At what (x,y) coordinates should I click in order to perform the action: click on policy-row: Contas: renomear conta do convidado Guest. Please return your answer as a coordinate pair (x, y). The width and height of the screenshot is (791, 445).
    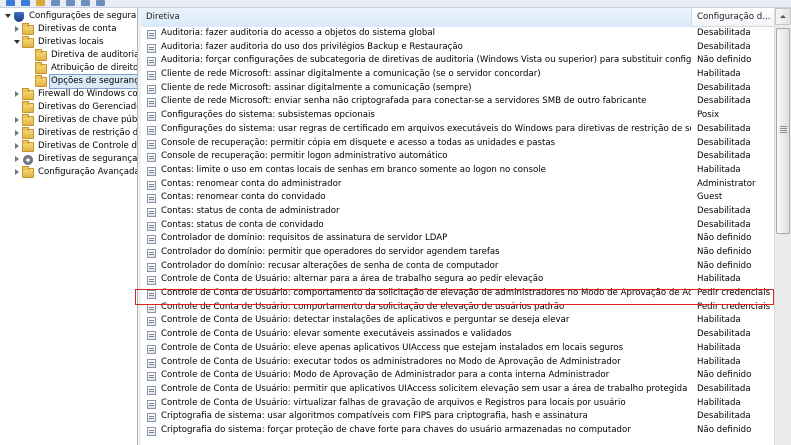
    Looking at the image, I should click on (457, 198).